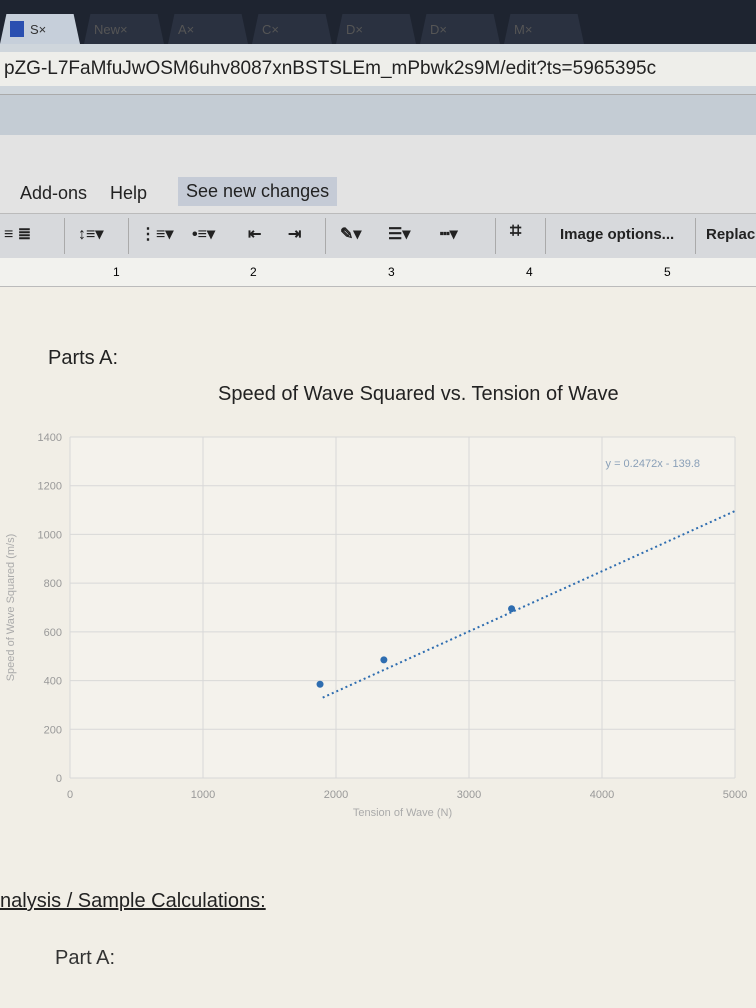  I want to click on x-tick-label: 2000, so click(336, 795).